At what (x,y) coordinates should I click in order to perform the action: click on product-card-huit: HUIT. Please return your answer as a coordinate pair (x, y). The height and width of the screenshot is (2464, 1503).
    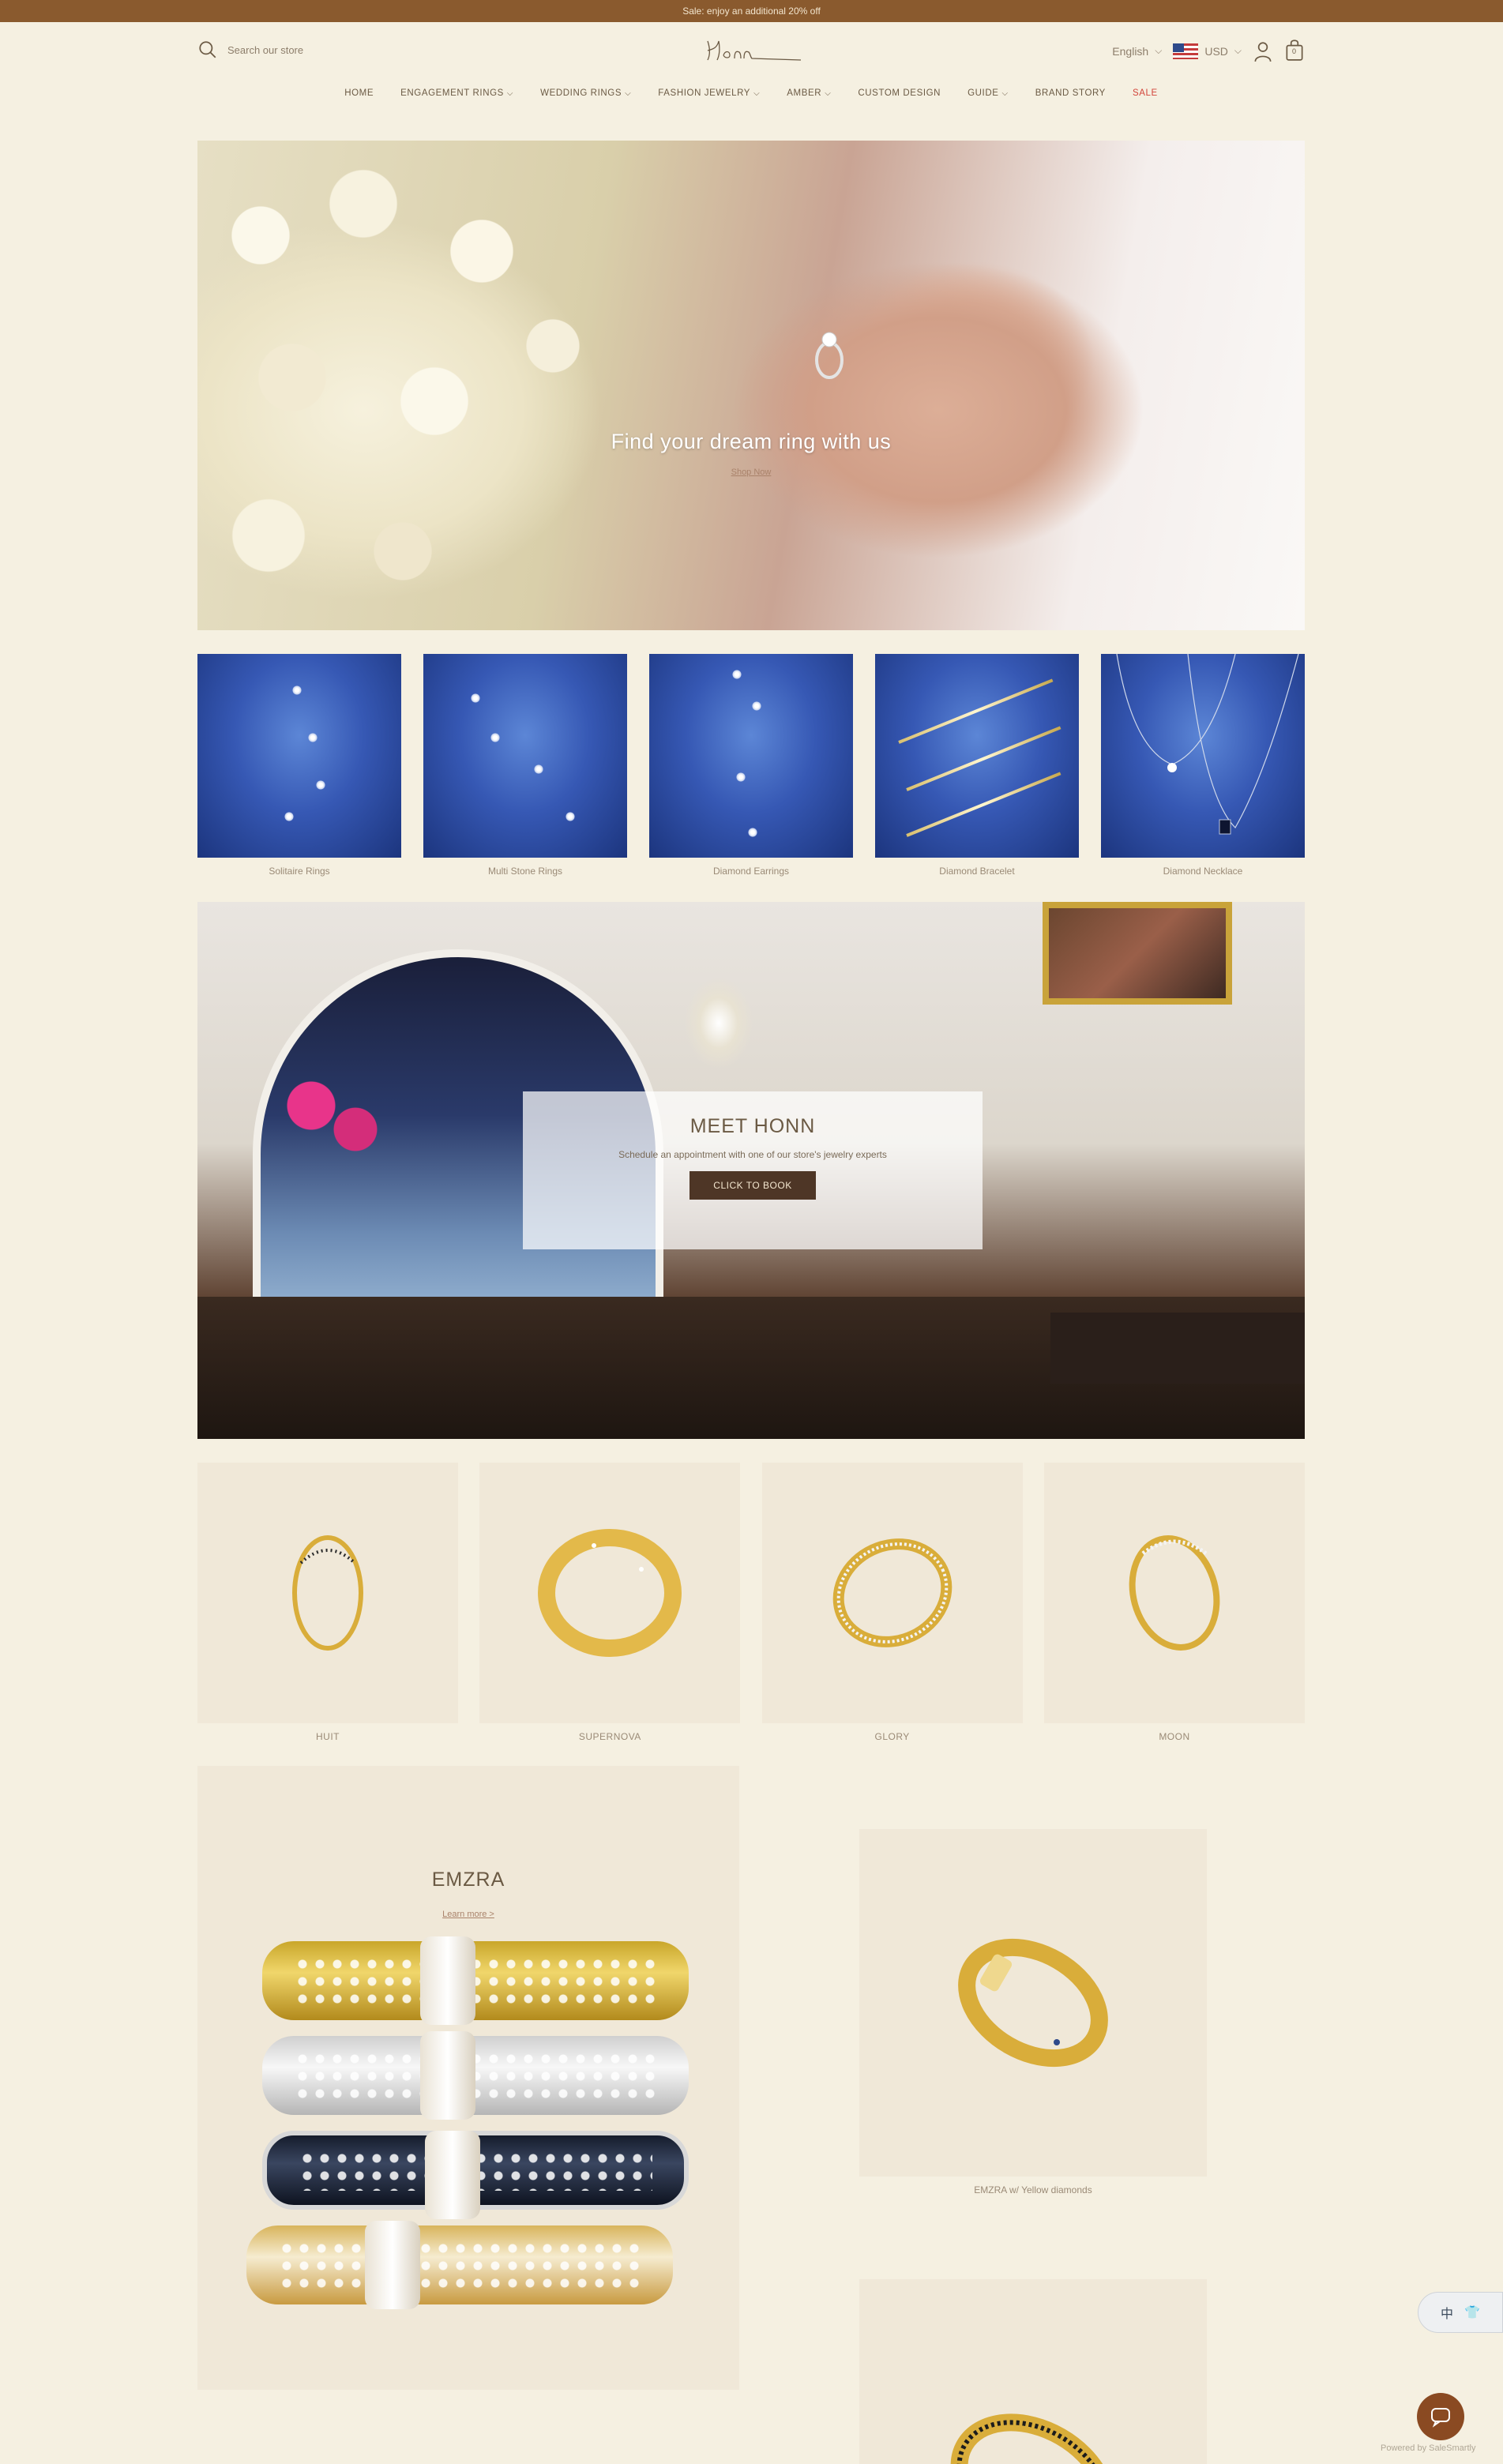
    Looking at the image, I should click on (327, 1602).